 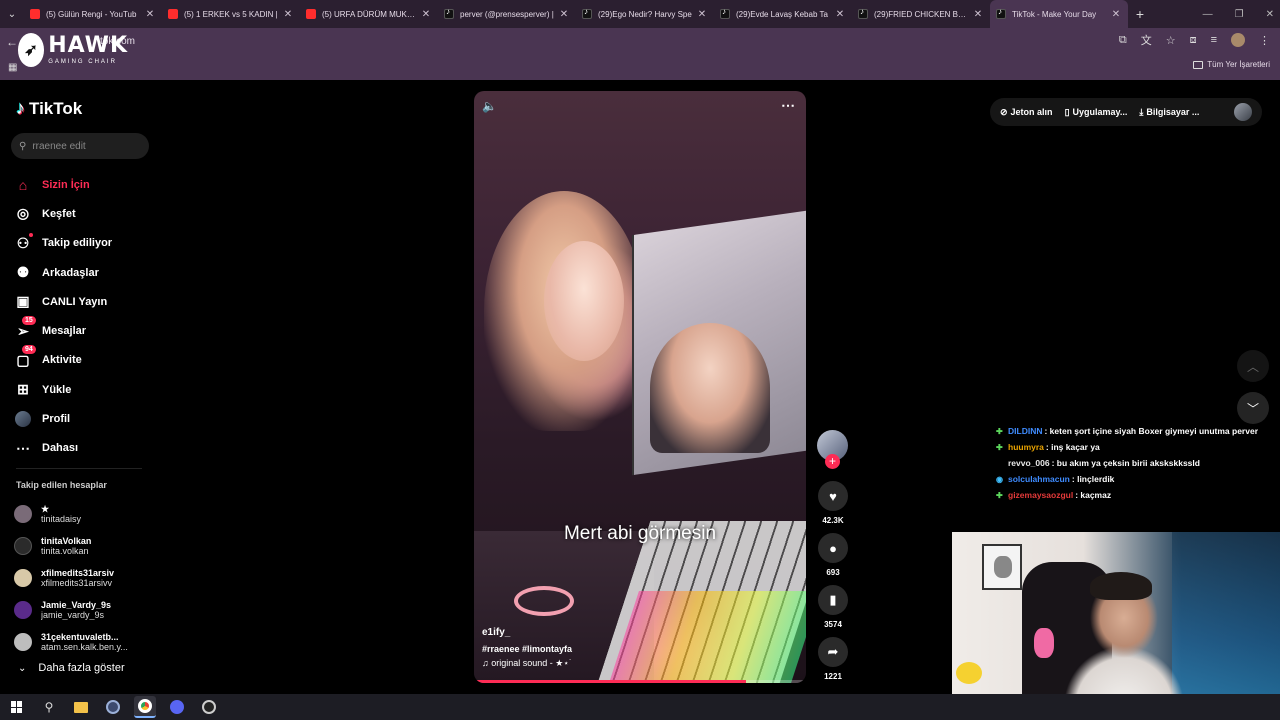 What do you see at coordinates (527, 649) in the screenshot?
I see `video-hashtags: #rraenee #limontayfa` at bounding box center [527, 649].